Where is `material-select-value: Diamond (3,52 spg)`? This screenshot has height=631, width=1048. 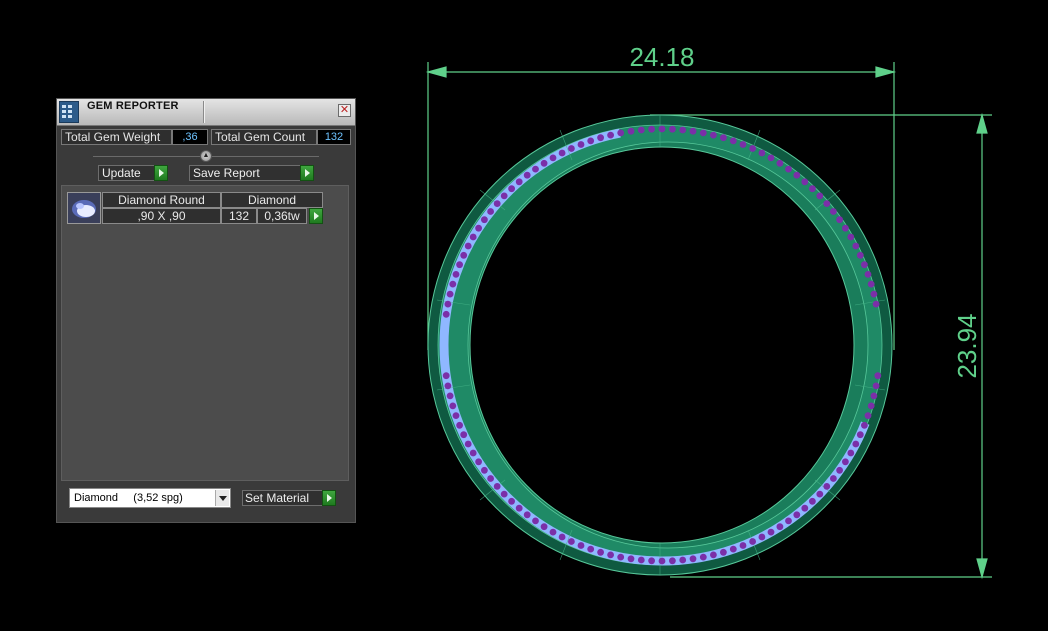 material-select-value: Diamond (3,52 spg) is located at coordinates (128, 498).